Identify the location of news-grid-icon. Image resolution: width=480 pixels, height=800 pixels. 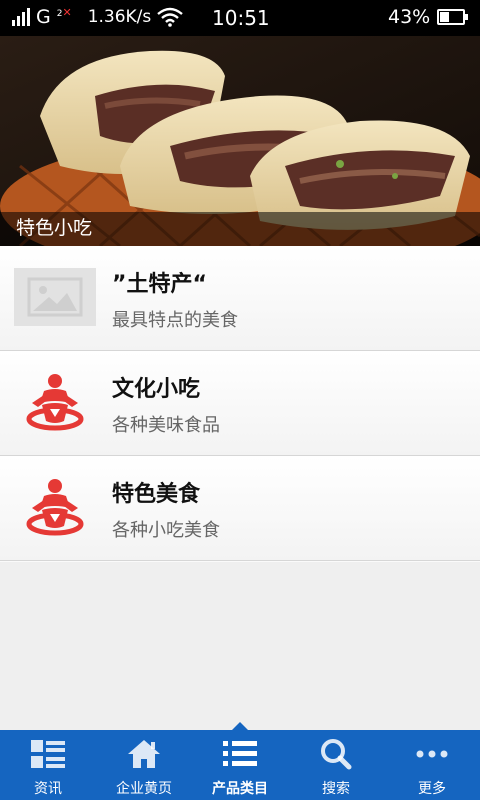
(48, 754).